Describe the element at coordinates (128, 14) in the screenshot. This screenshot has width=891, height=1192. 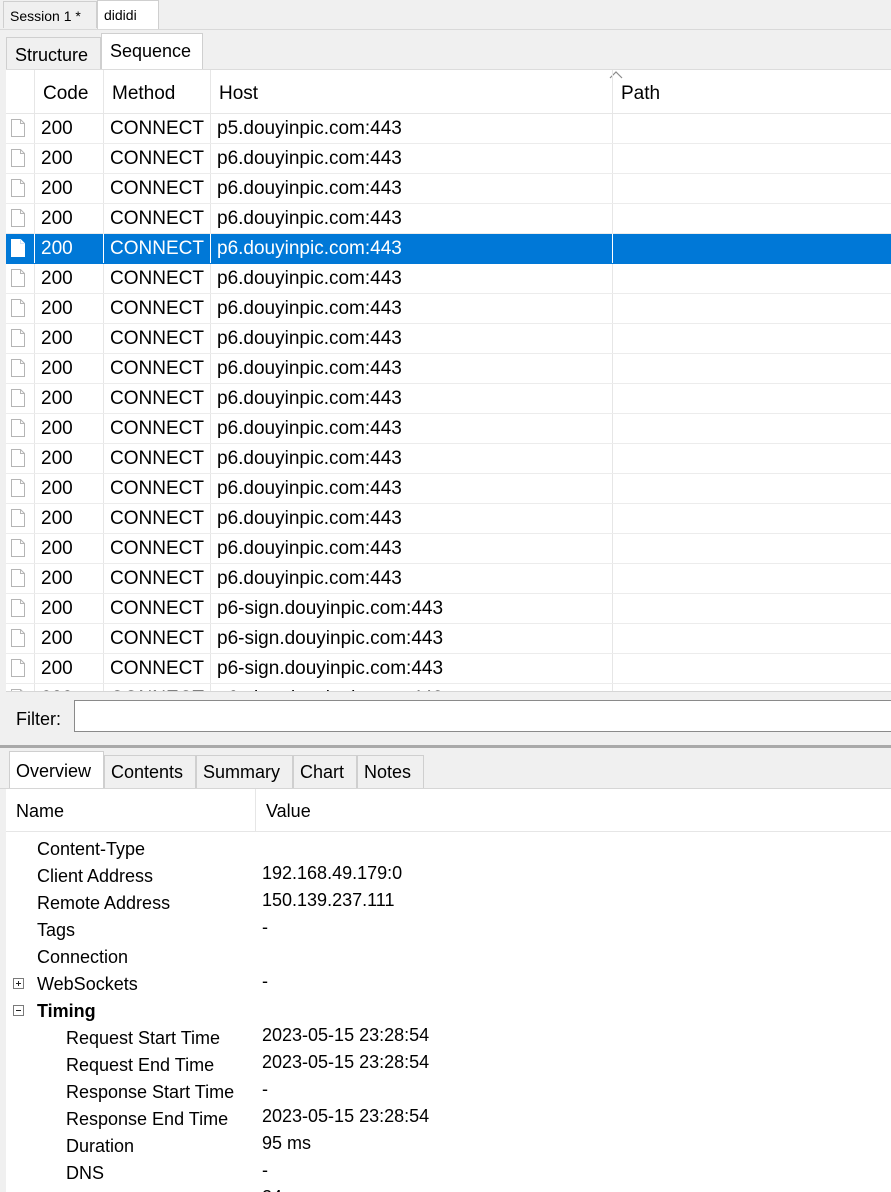
I see `session-tab-2: dididi` at that location.